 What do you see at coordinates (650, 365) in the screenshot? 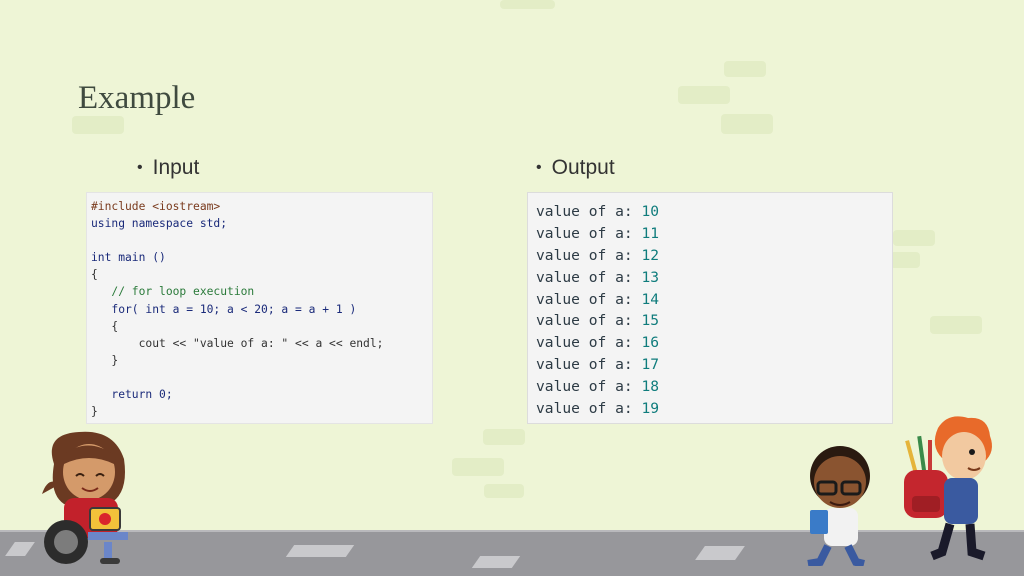
I see `output-value: 17` at bounding box center [650, 365].